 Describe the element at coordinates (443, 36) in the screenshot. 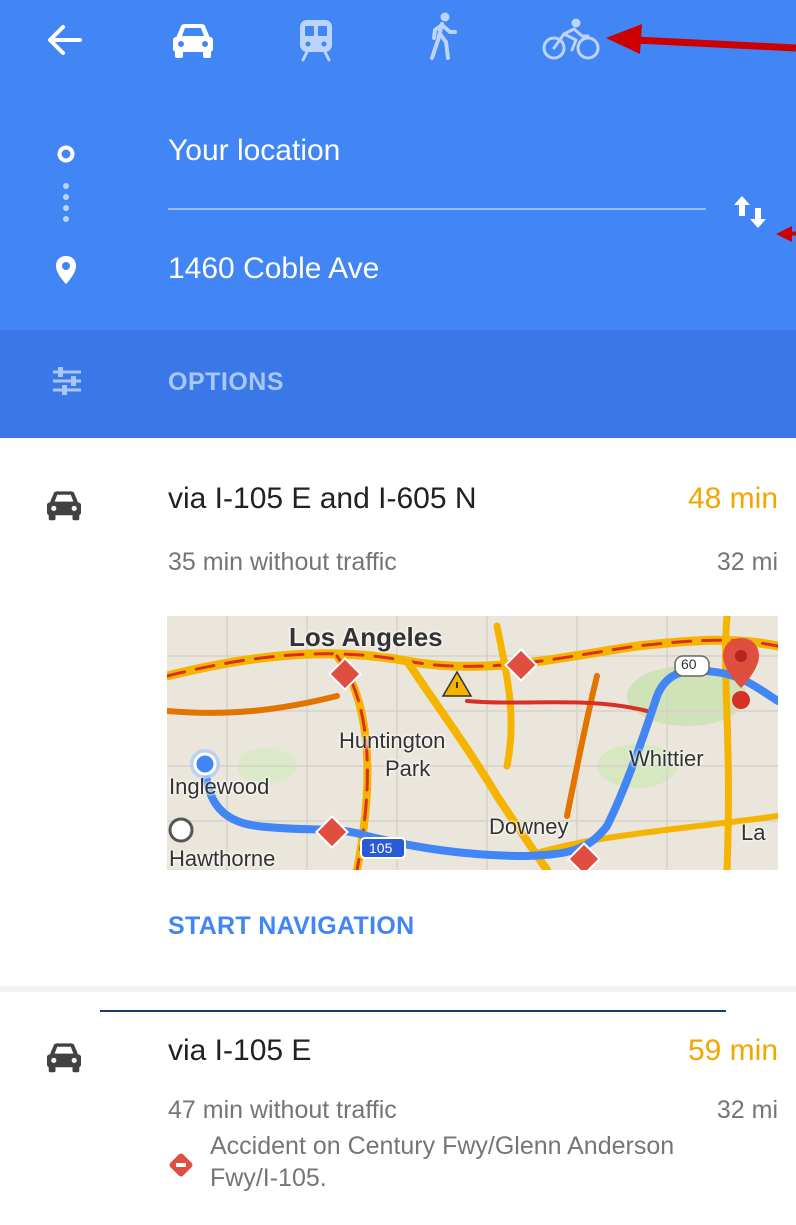

I see `walk-icon` at that location.